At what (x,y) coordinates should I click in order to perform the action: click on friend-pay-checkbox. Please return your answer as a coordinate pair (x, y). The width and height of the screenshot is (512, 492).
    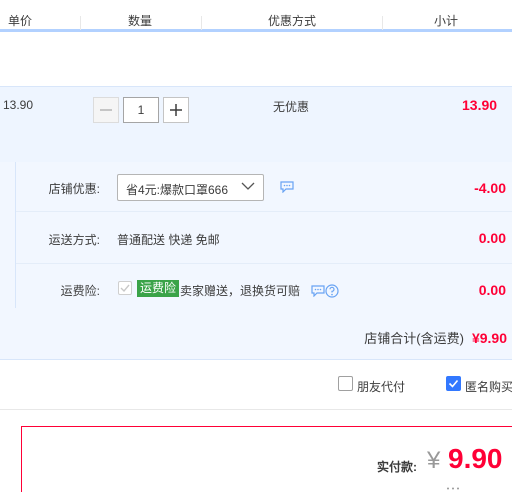
    Looking at the image, I should click on (345, 383).